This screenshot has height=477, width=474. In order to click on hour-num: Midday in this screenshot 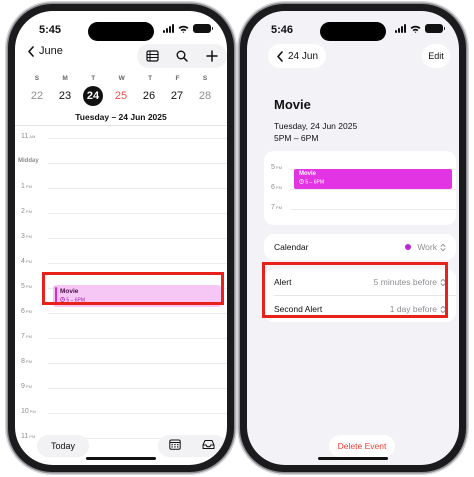, I will do `click(28, 161)`.